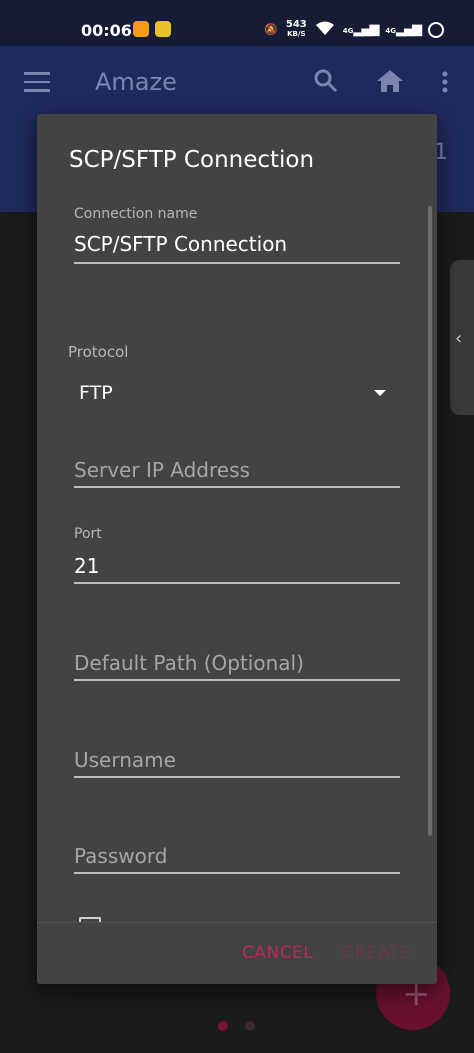 The width and height of the screenshot is (474, 1053). What do you see at coordinates (237, 858) in the screenshot?
I see `password-input: Password` at bounding box center [237, 858].